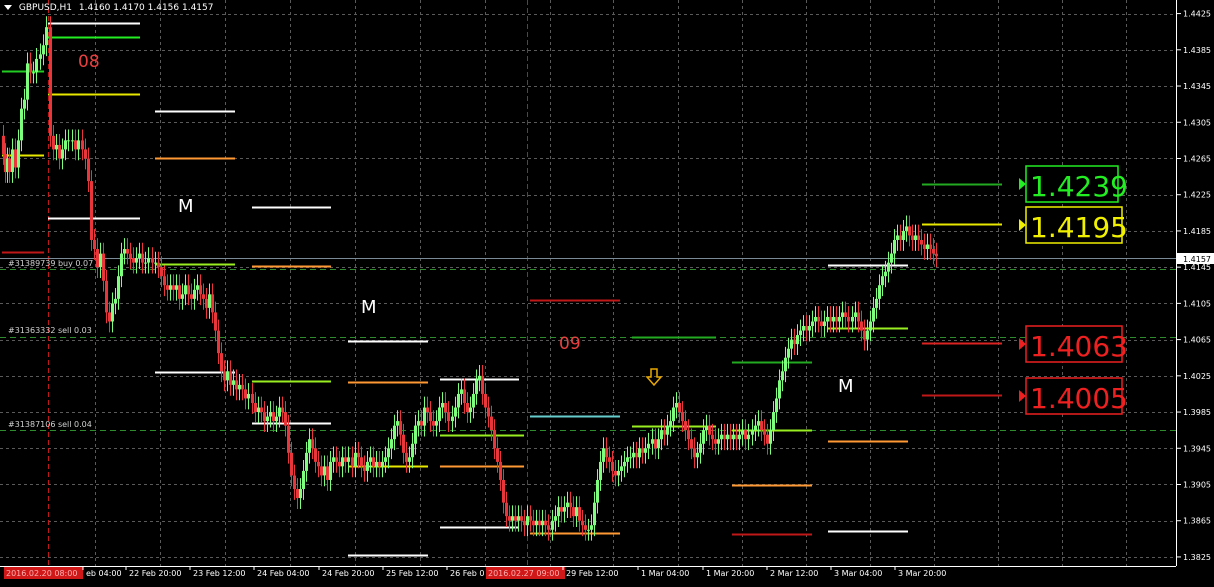 This screenshot has width=1214, height=587. I want to click on current-price-label: 1.4157, so click(1197, 259).